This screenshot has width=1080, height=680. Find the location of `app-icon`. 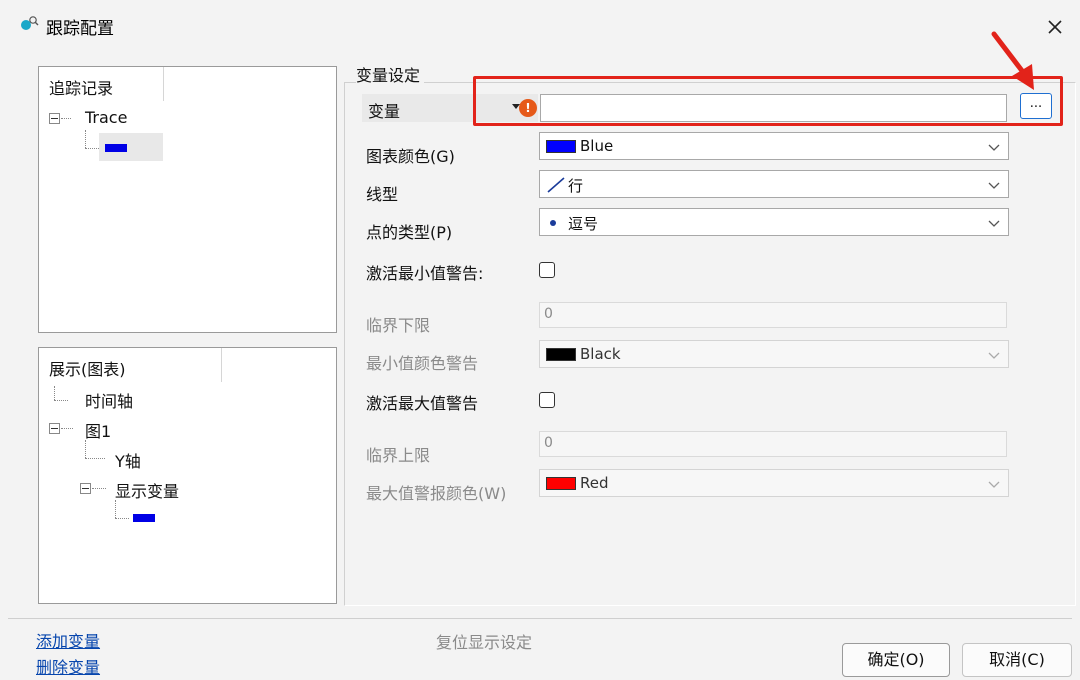

app-icon is located at coordinates (29, 25).